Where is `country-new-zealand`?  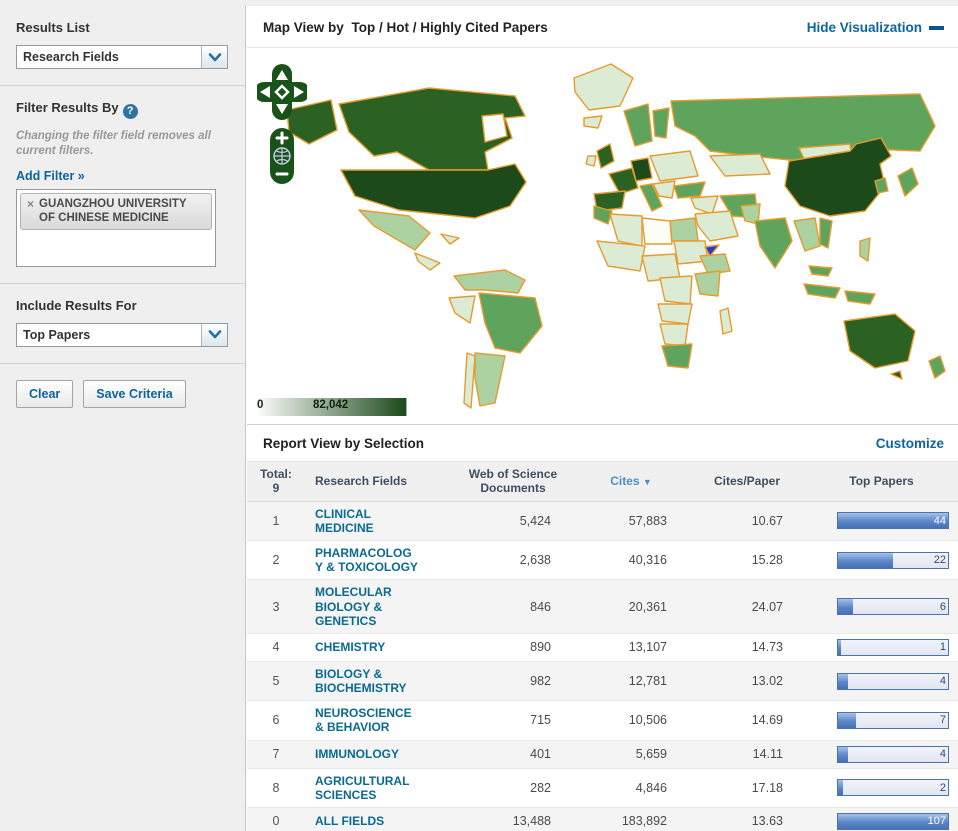
country-new-zealand is located at coordinates (937, 367).